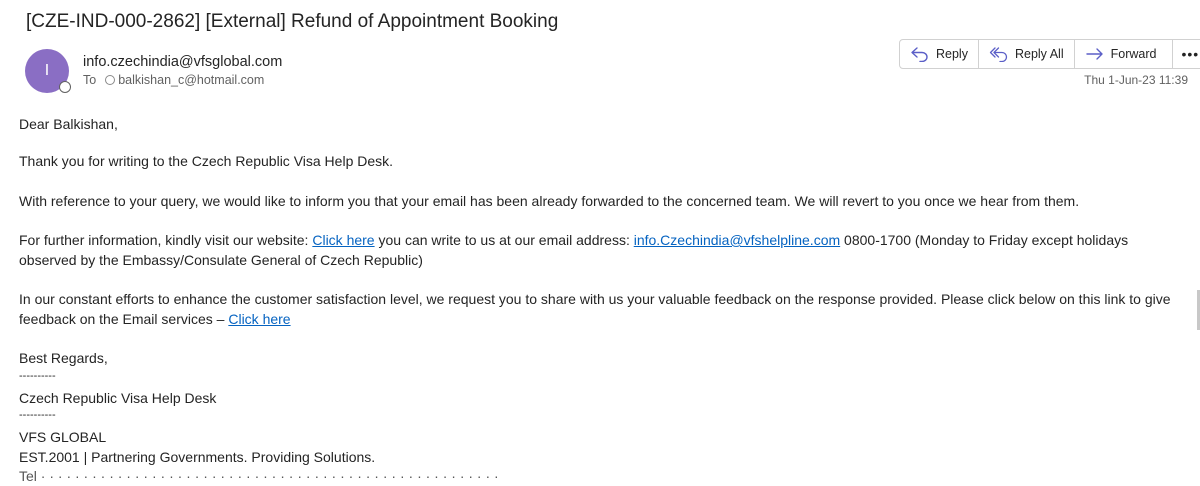  I want to click on more-actions-button: •••, so click(1186, 54).